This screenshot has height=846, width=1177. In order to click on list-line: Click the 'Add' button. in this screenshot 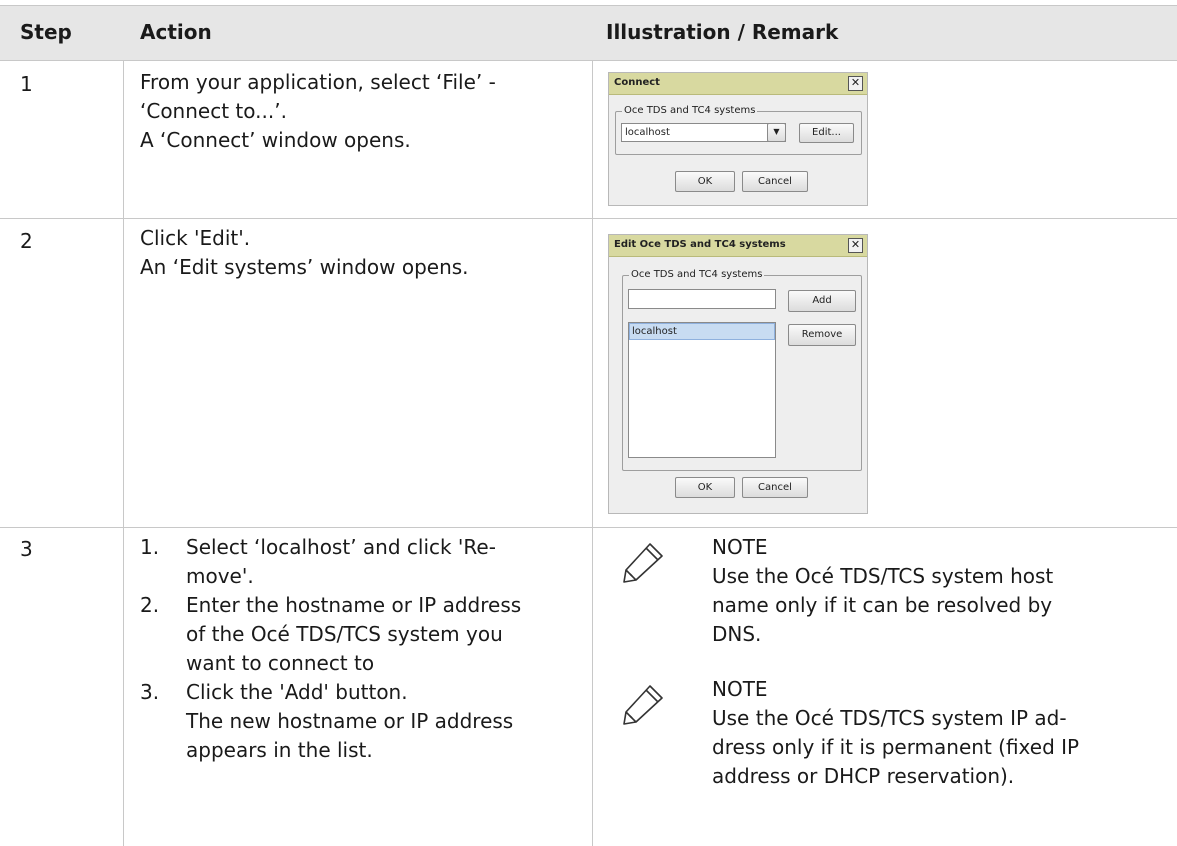, I will do `click(297, 692)`.